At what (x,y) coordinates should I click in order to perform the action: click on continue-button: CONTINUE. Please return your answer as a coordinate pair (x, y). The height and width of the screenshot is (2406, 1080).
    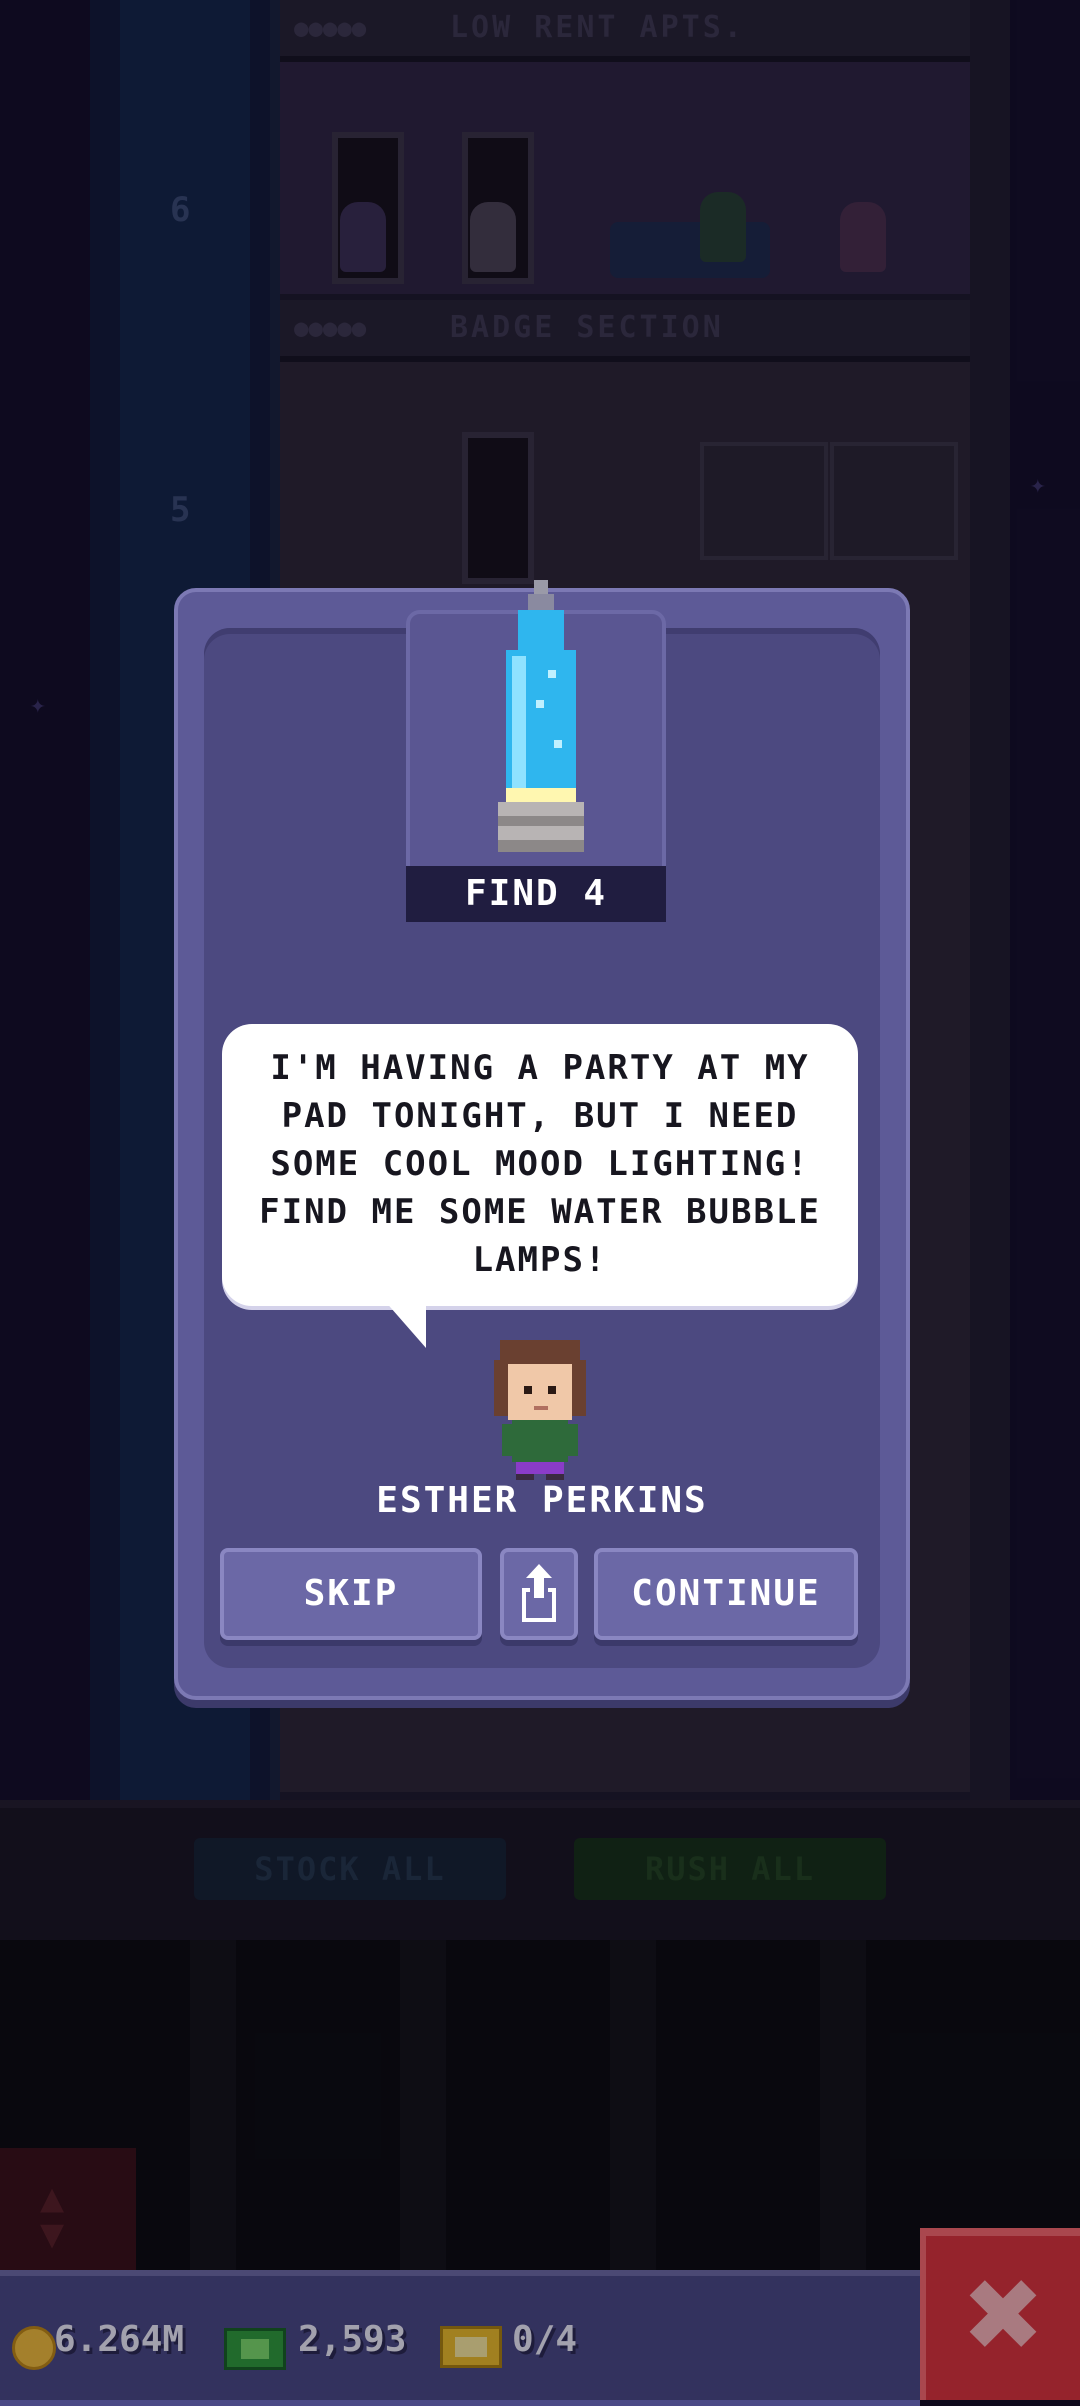
    Looking at the image, I should click on (726, 1594).